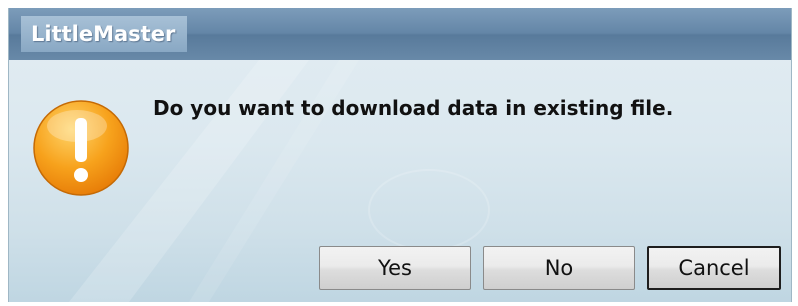 Image resolution: width=798 pixels, height=306 pixels. Describe the element at coordinates (559, 268) in the screenshot. I see `no-button: No` at that location.